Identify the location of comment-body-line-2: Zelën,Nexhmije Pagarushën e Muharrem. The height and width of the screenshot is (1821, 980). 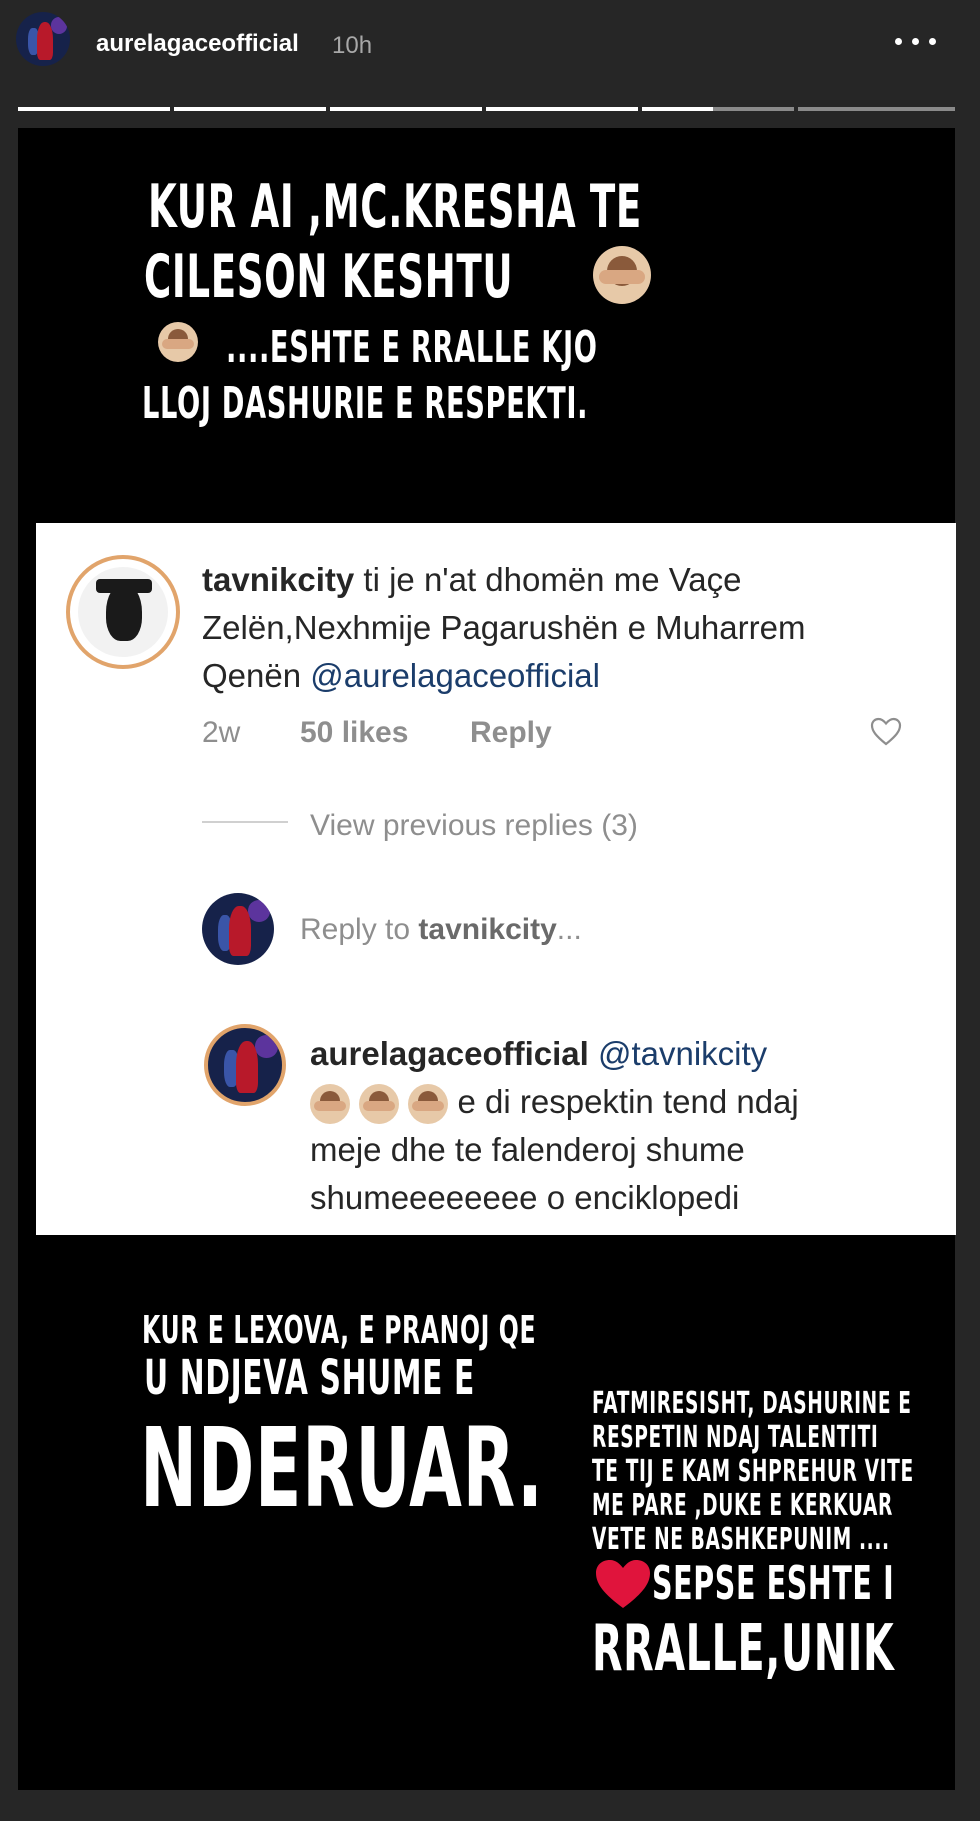
(504, 627).